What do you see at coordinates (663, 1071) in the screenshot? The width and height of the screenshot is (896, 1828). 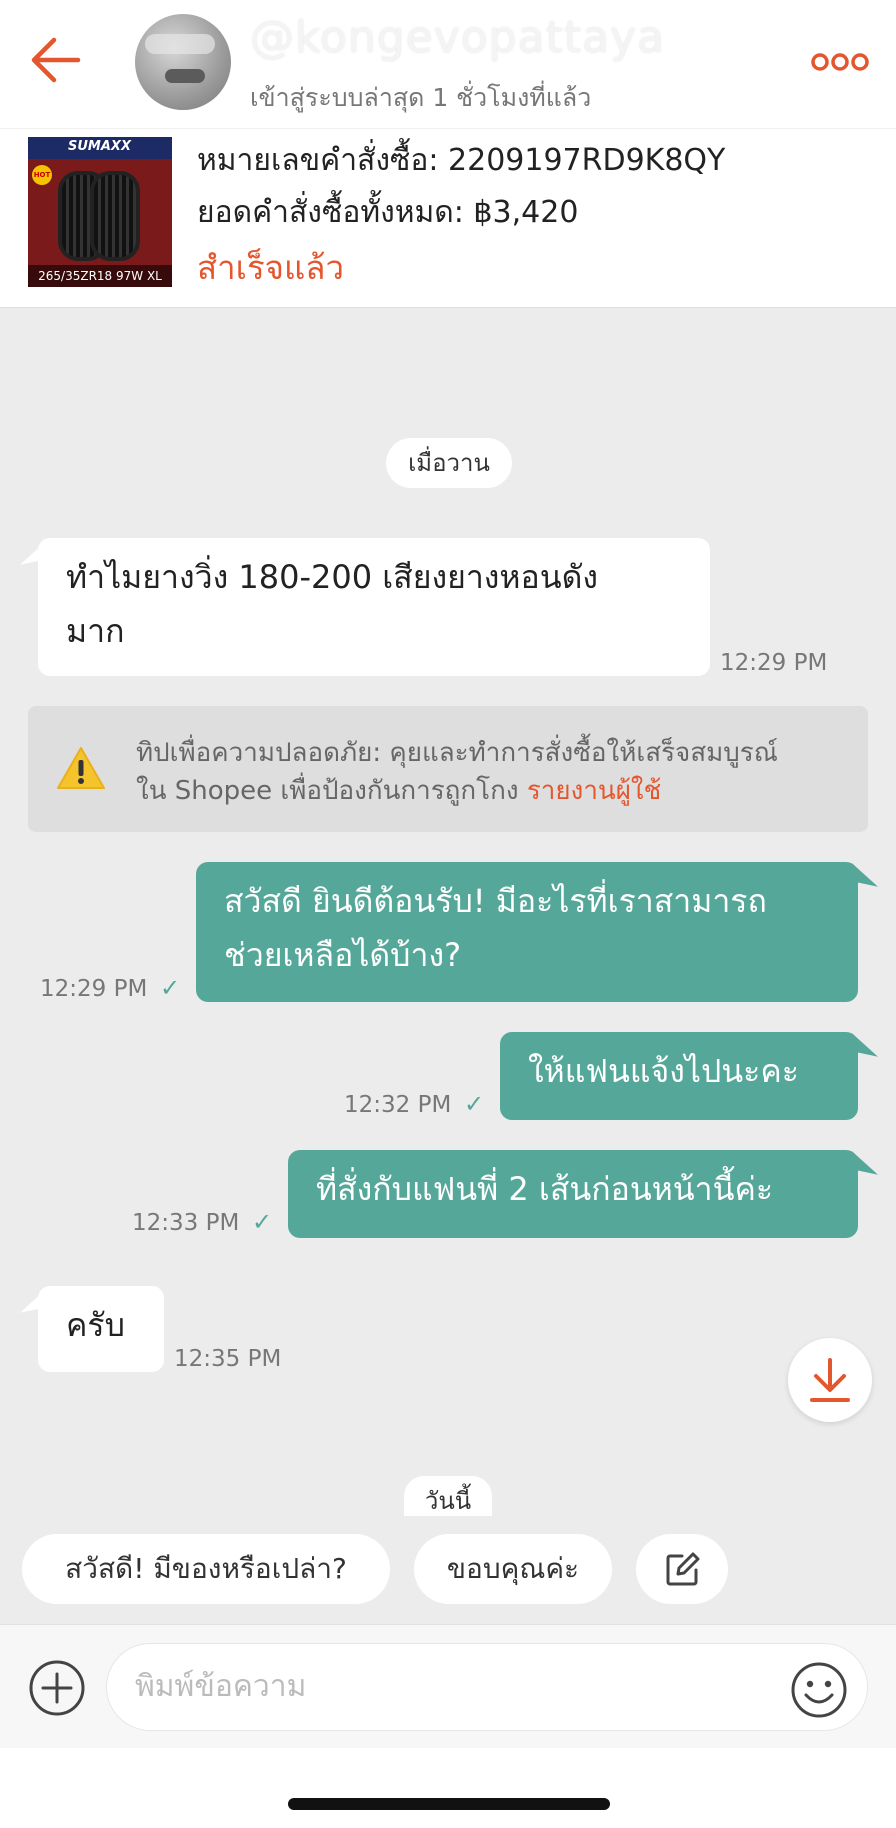 I see `message-text: ให้แฟนแจ้งไปนะคะ` at bounding box center [663, 1071].